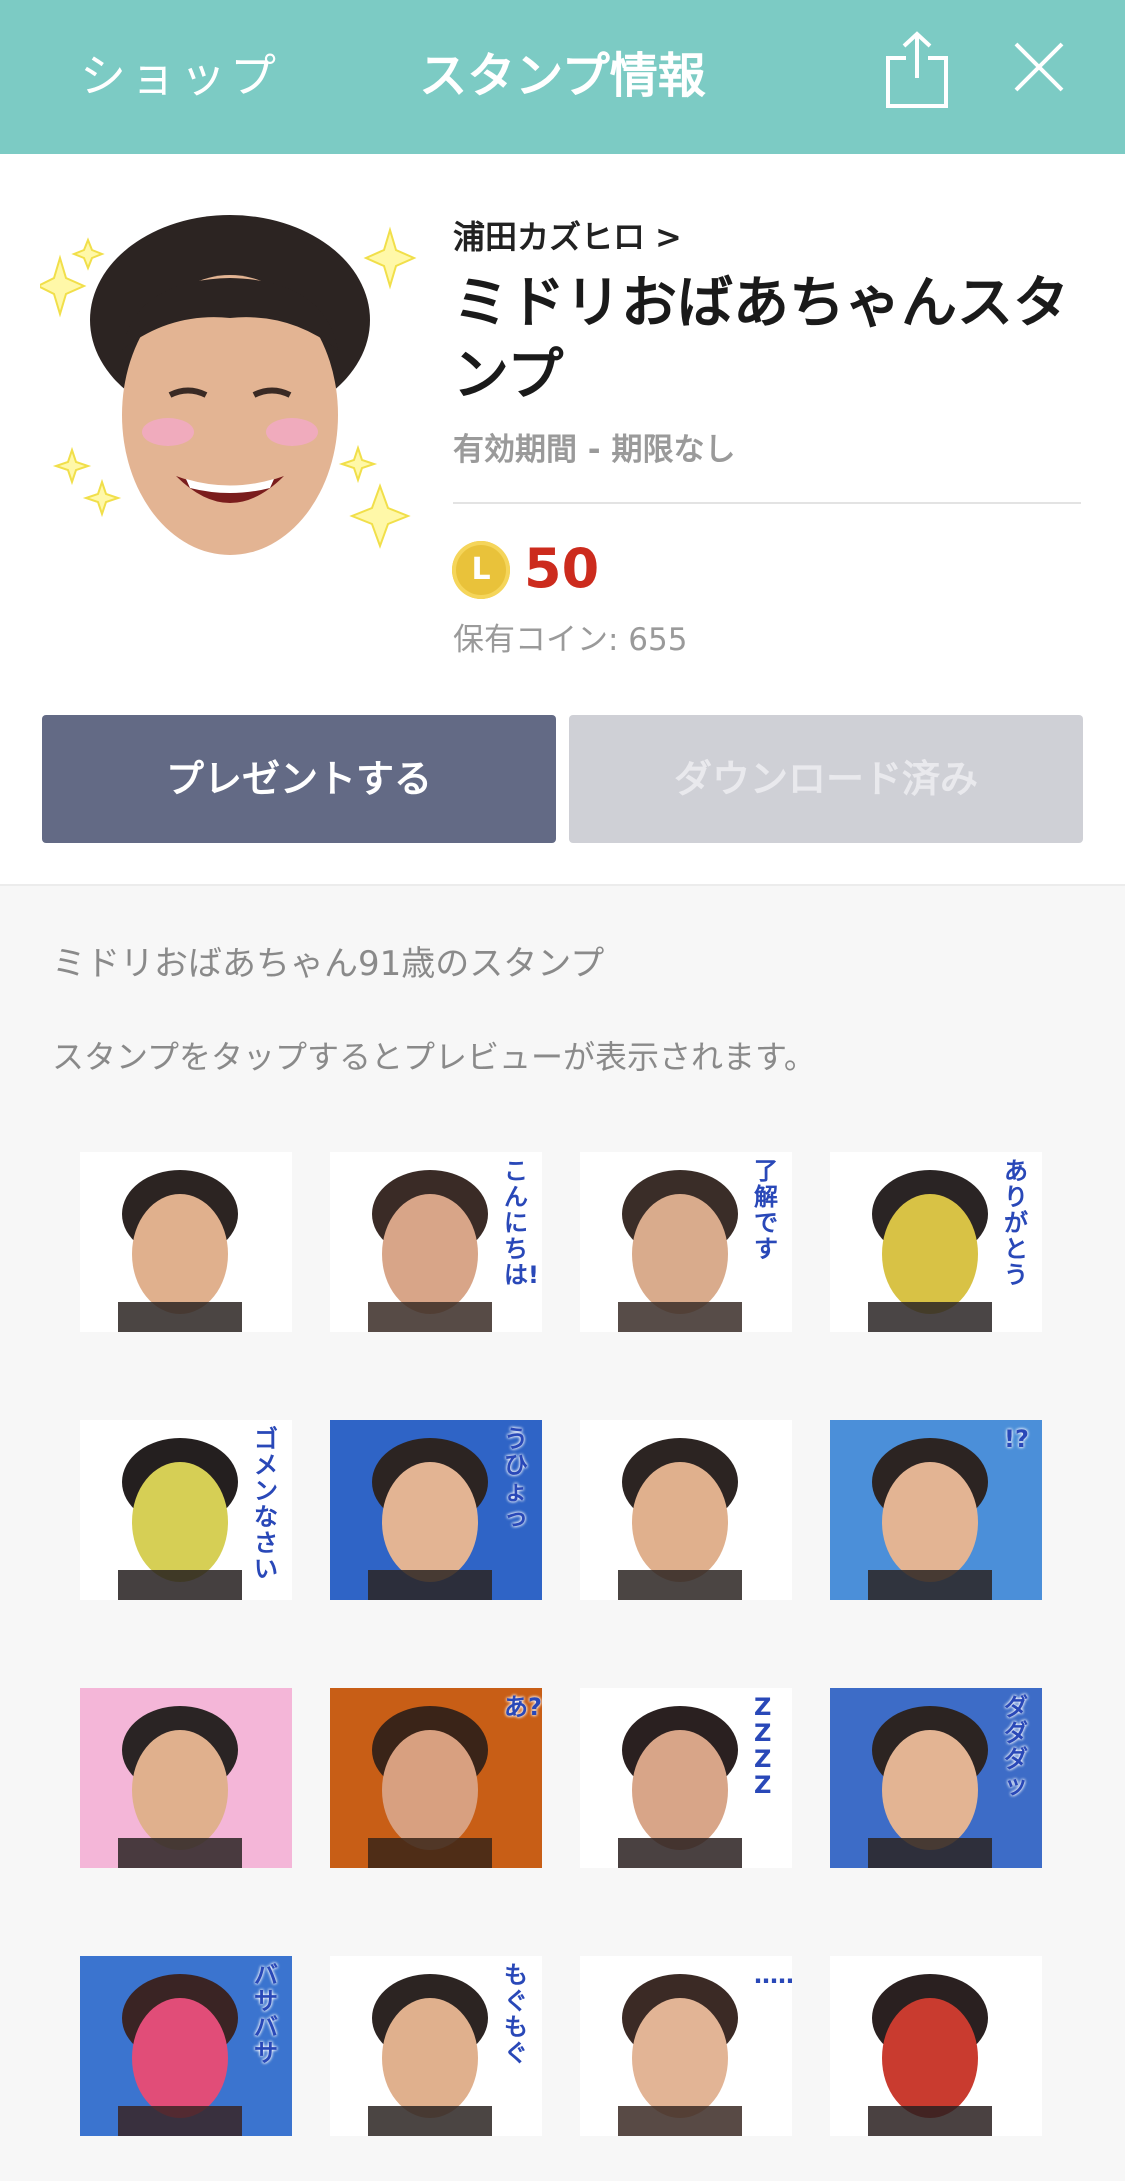 This screenshot has width=1125, height=2181. I want to click on sticker-a-question: あ?, so click(436, 1778).